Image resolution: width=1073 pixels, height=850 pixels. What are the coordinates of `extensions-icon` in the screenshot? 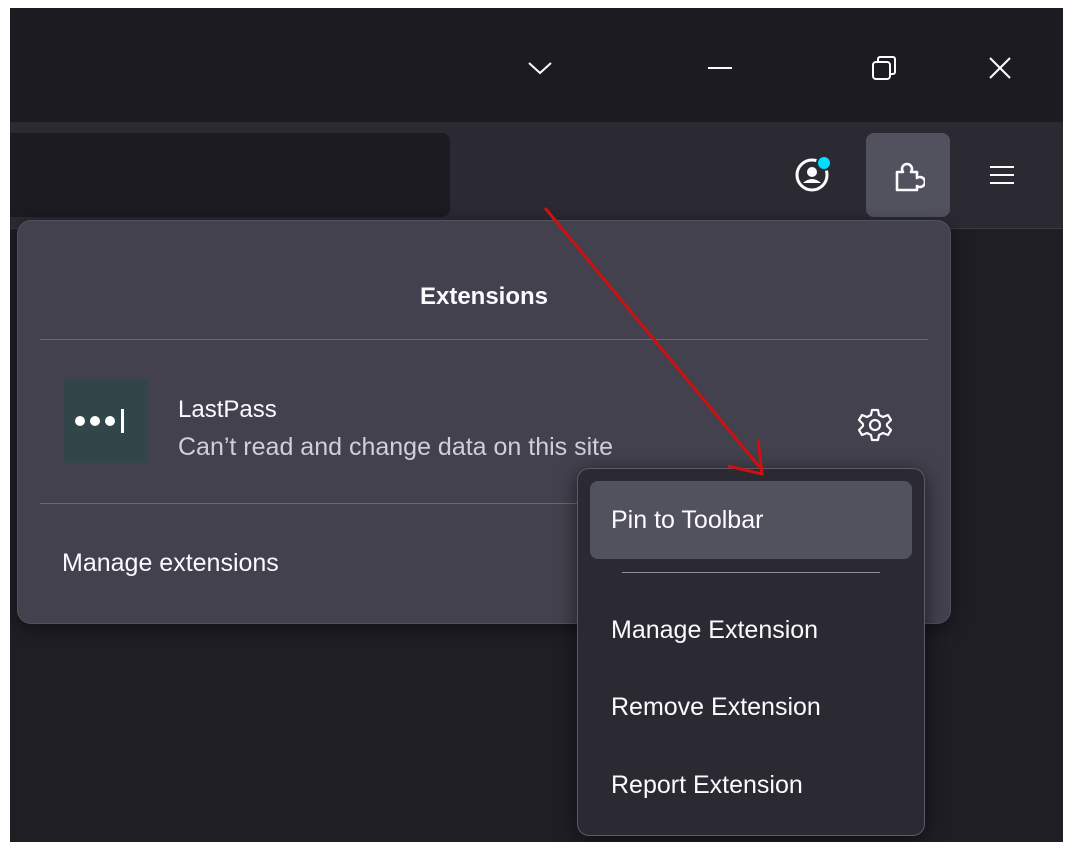 It's located at (908, 175).